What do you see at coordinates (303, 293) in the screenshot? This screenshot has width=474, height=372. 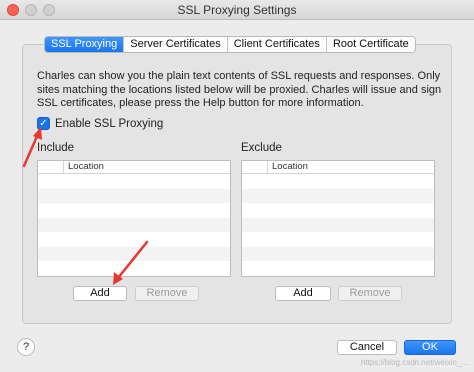 I see `exclude-add-button: Add` at bounding box center [303, 293].